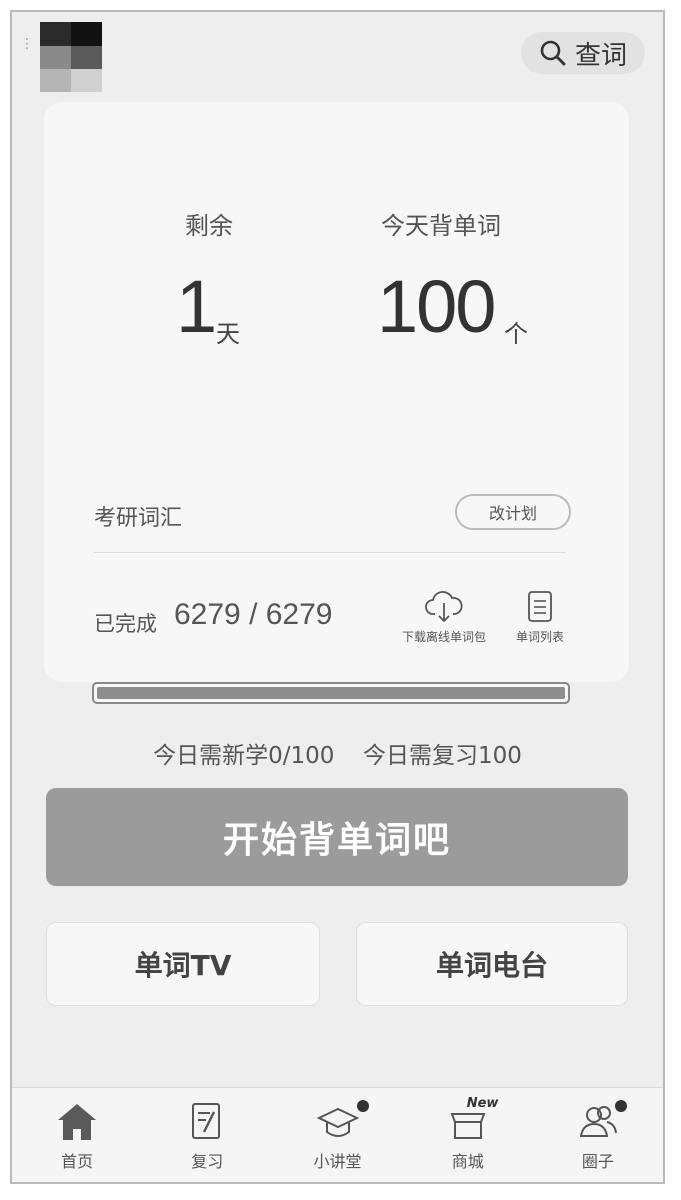 This screenshot has height=1200, width=681. Describe the element at coordinates (27, 44) in the screenshot. I see `drag-handle: ⋮` at that location.